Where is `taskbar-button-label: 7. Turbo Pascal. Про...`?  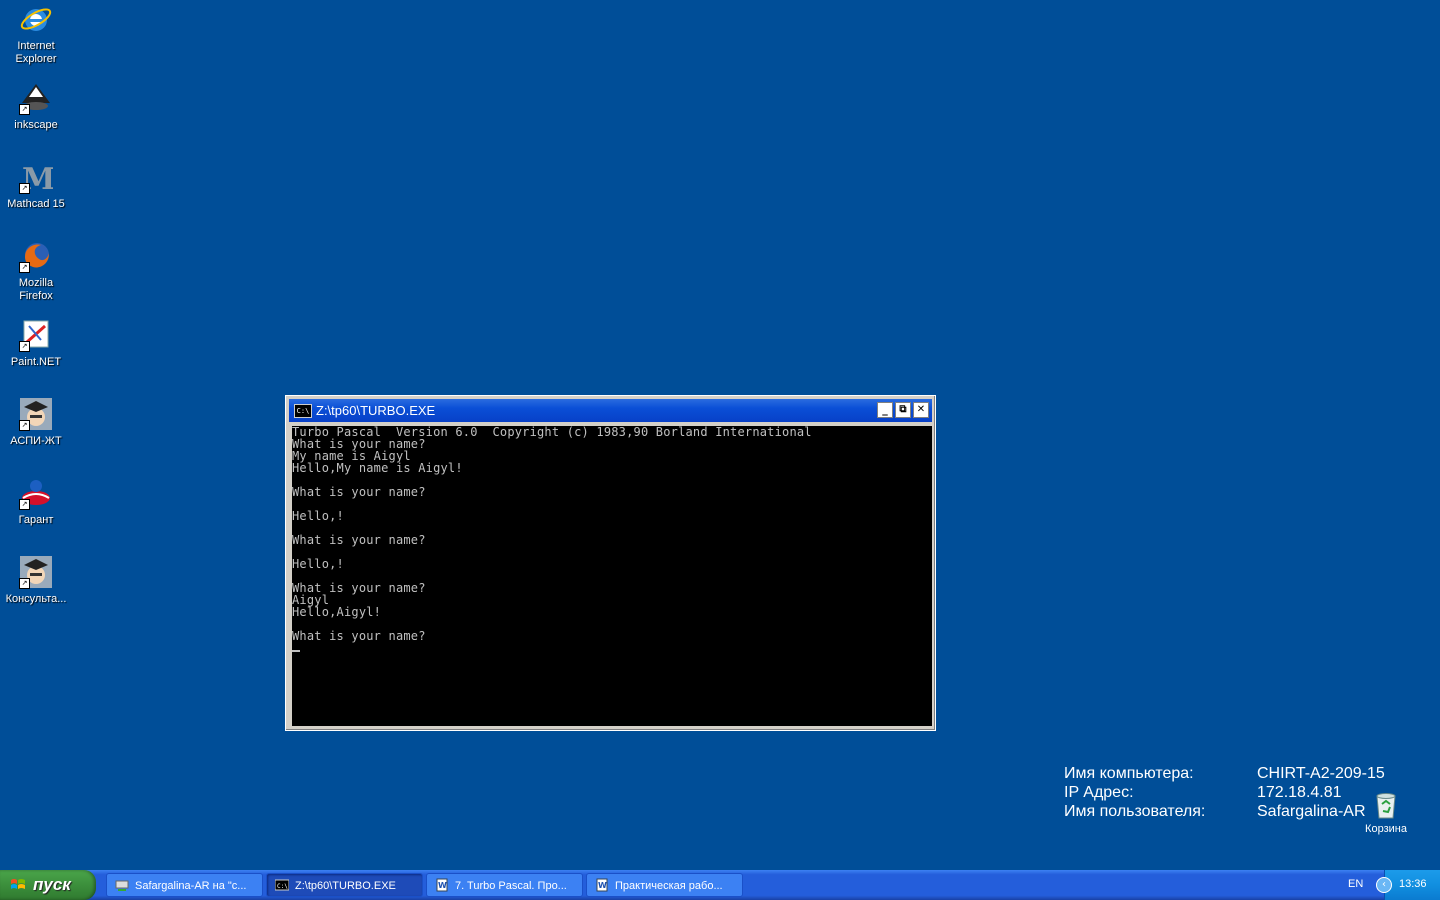 taskbar-button-label: 7. Turbo Pascal. Про... is located at coordinates (511, 886).